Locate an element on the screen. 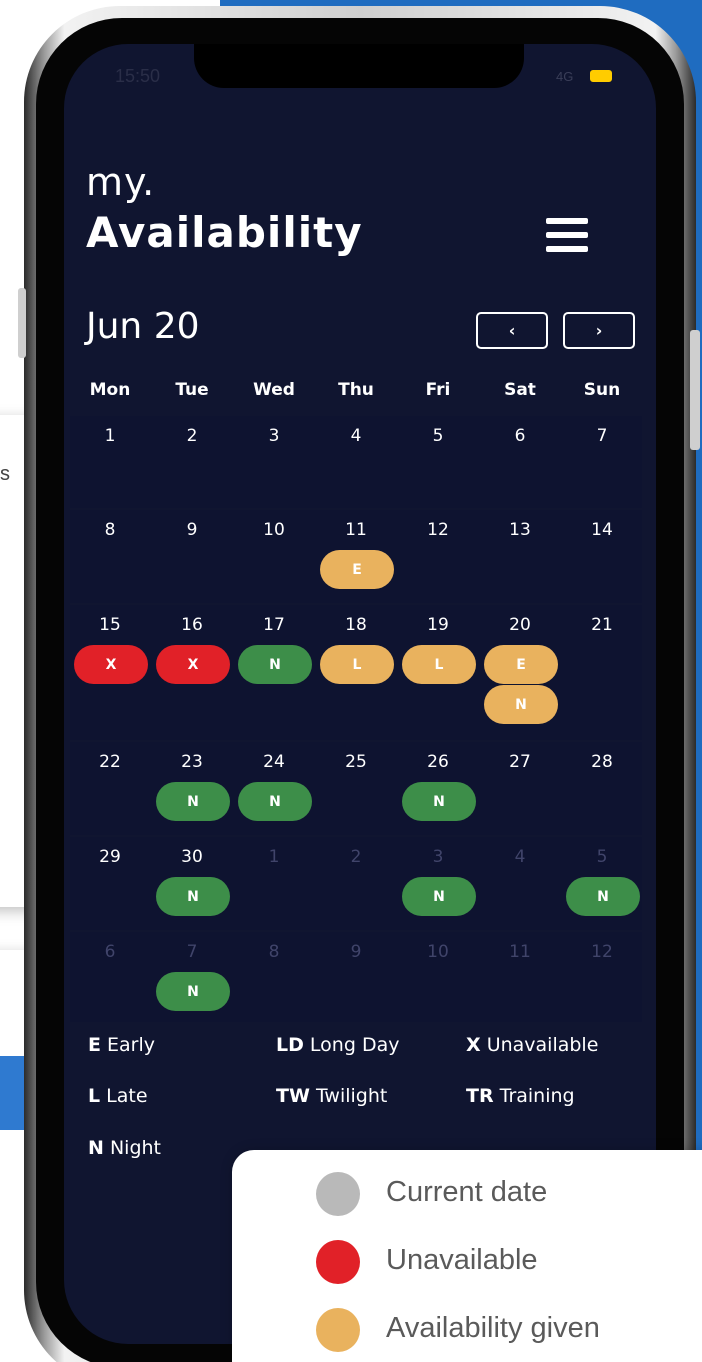 This screenshot has width=702, height=1362. weekday-label: Wed is located at coordinates (274, 390).